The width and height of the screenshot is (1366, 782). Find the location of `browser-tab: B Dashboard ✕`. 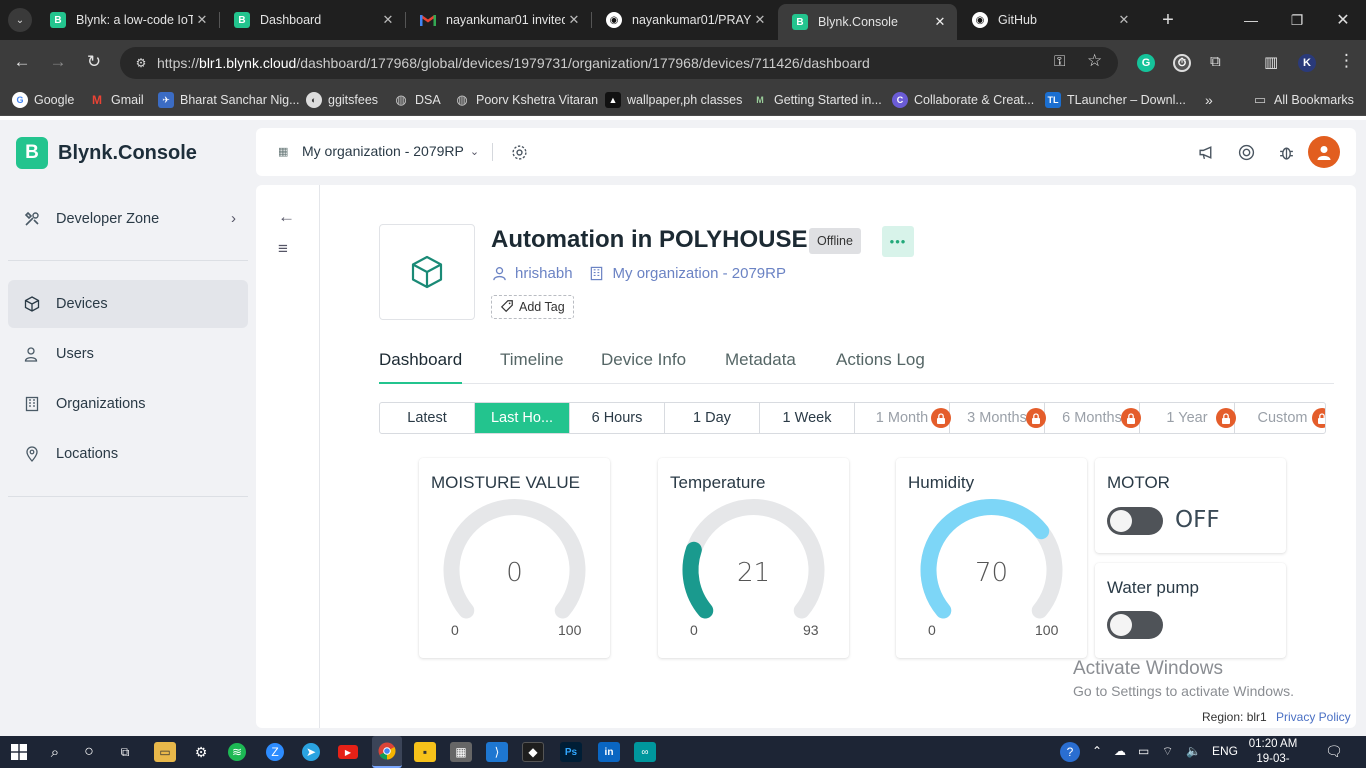

browser-tab: B Dashboard ✕ is located at coordinates (312, 20).